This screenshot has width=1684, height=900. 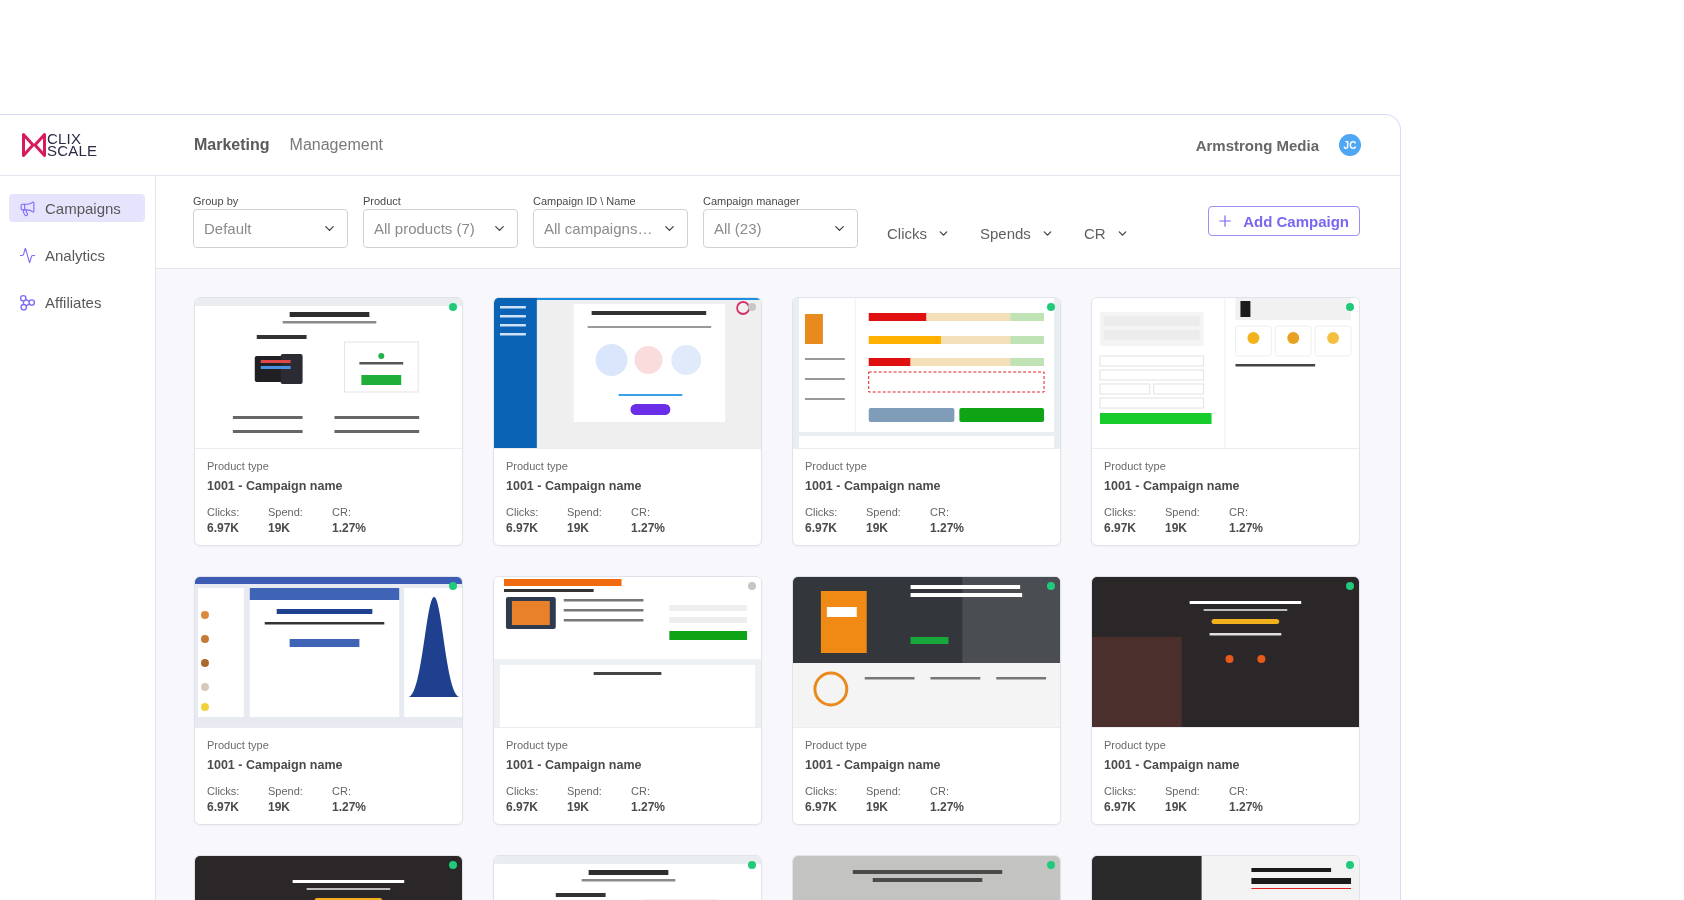 What do you see at coordinates (216, 201) in the screenshot?
I see `filter-label: Group by` at bounding box center [216, 201].